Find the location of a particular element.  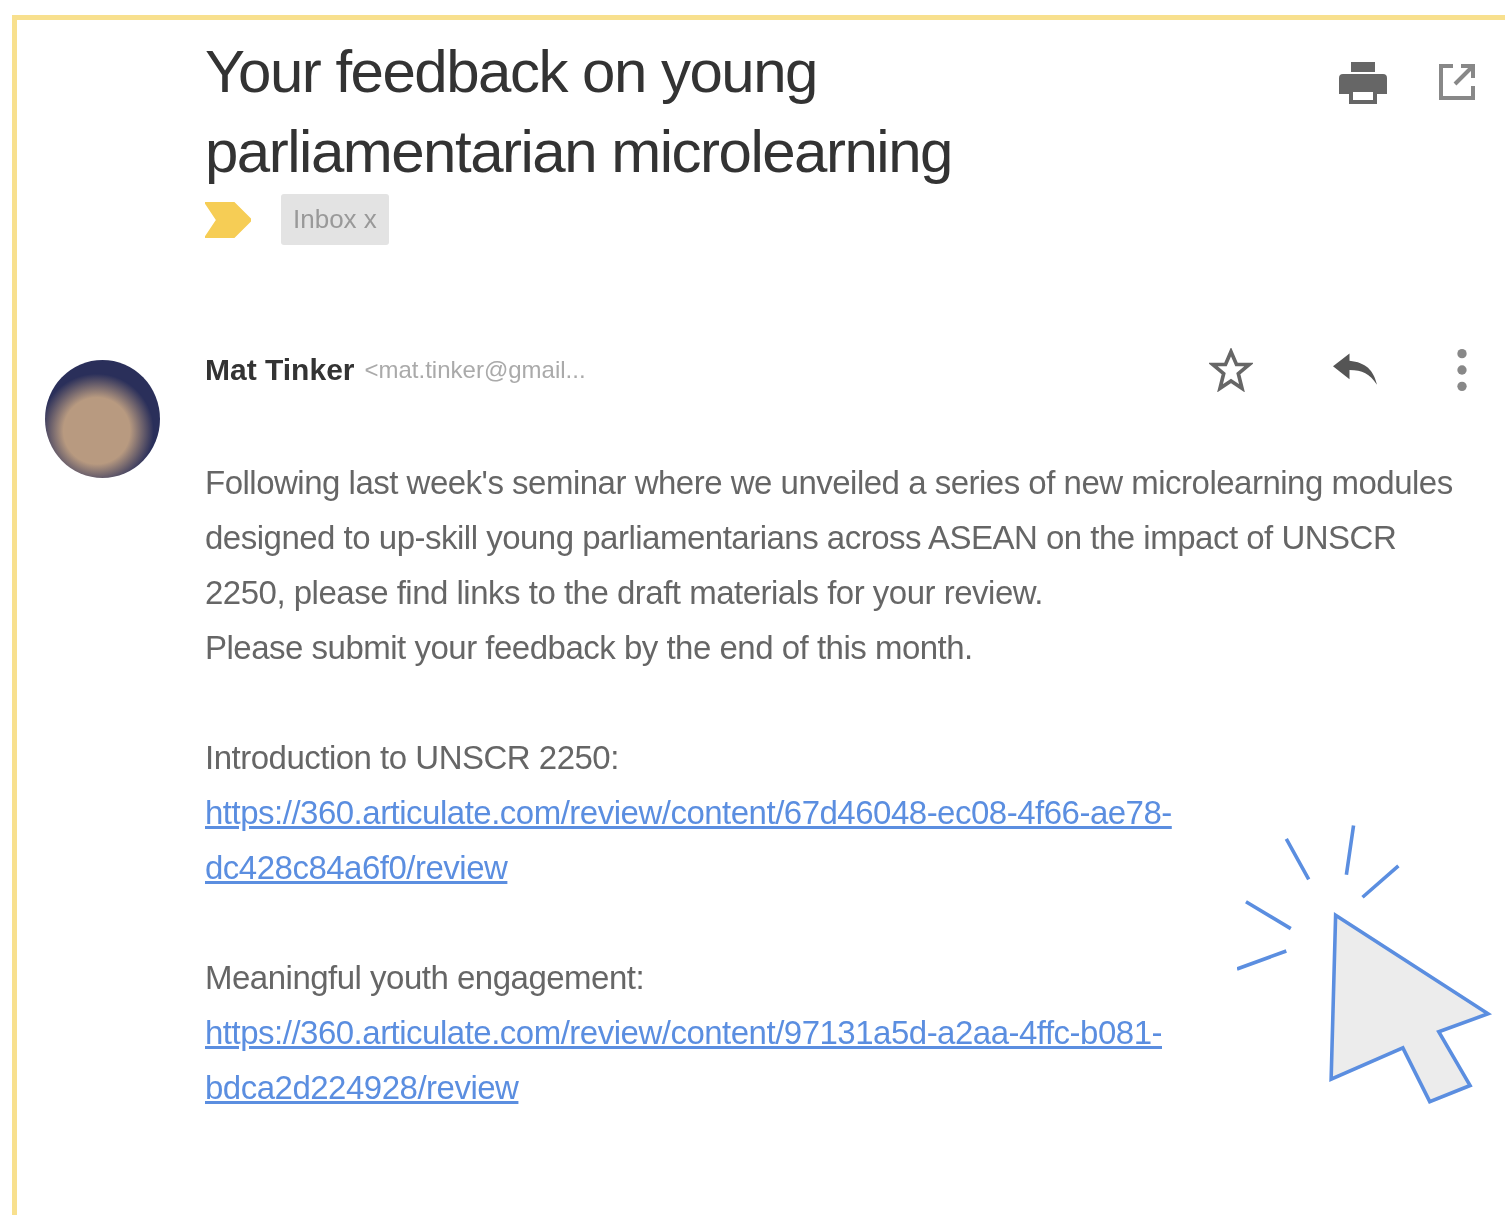

reply-icon is located at coordinates (1355, 370).